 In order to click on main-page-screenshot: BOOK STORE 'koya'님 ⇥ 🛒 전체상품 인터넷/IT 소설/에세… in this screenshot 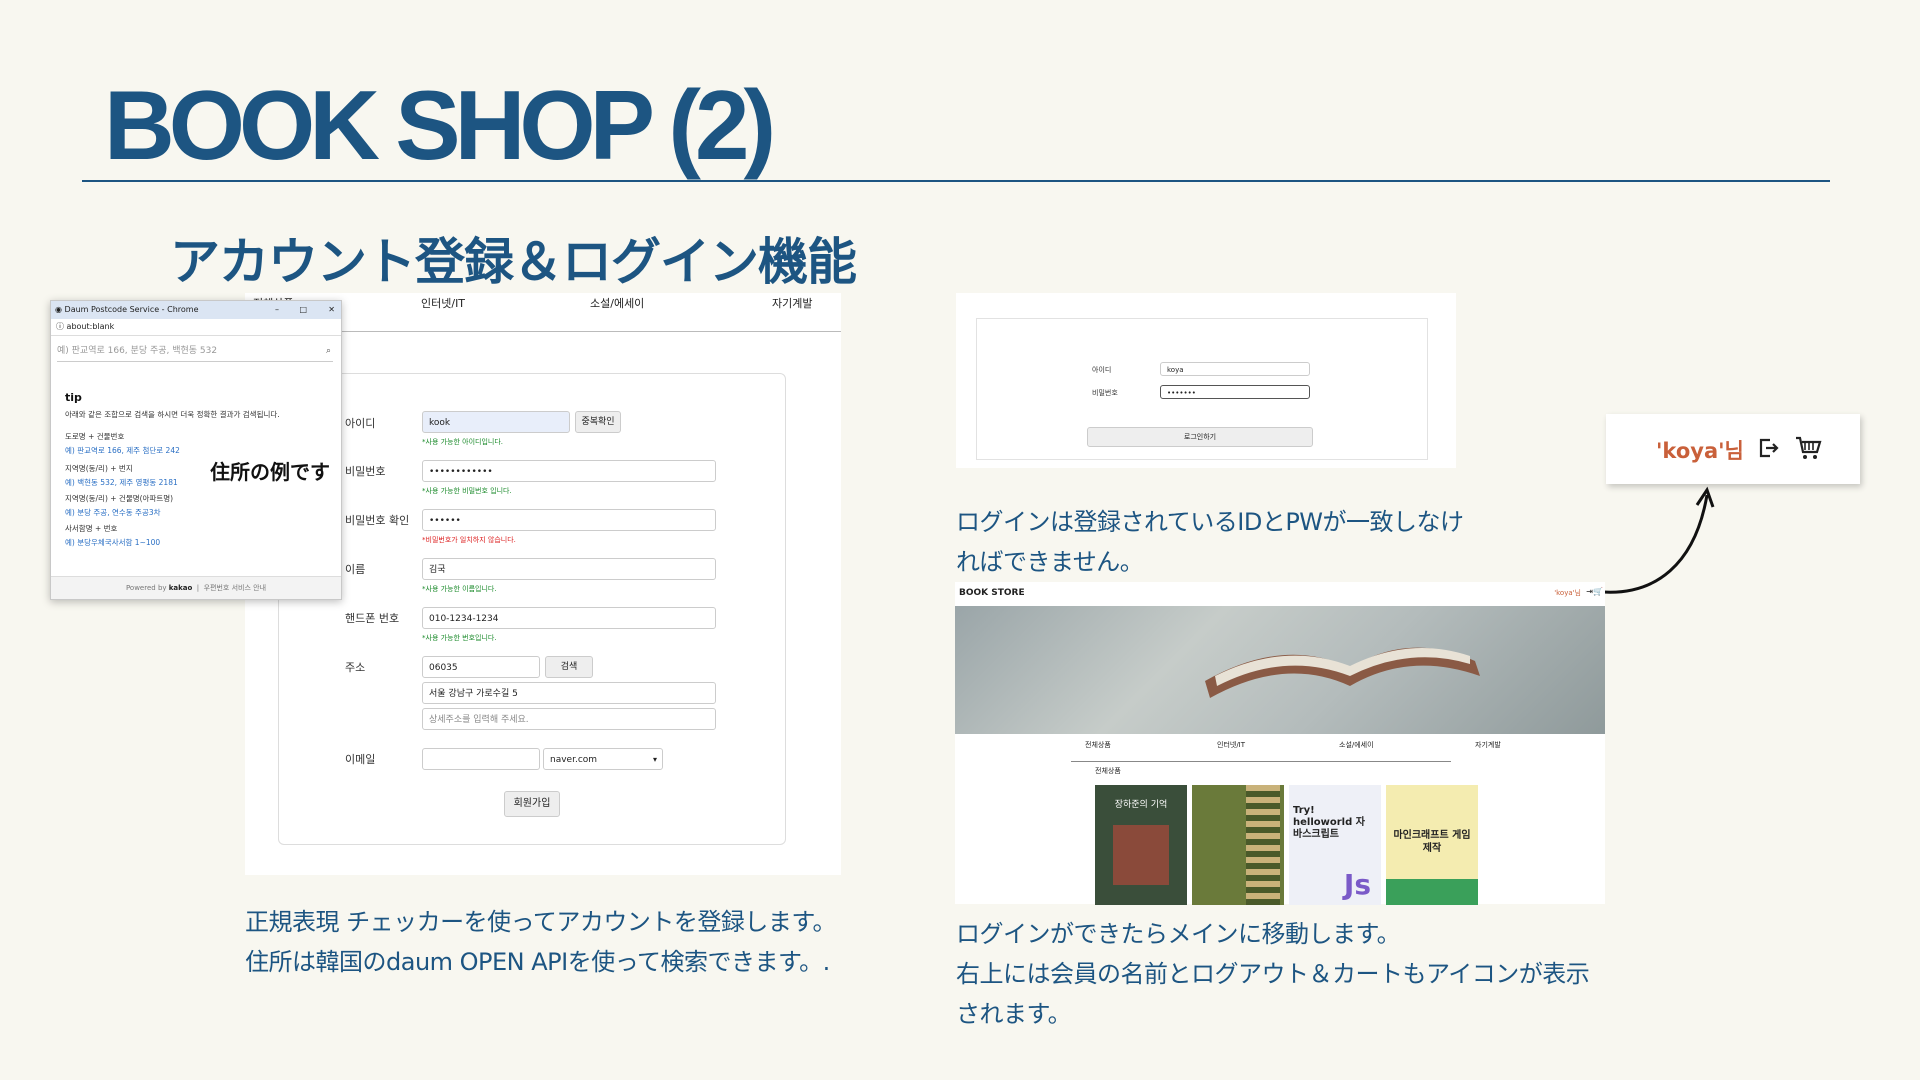, I will do `click(1280, 743)`.